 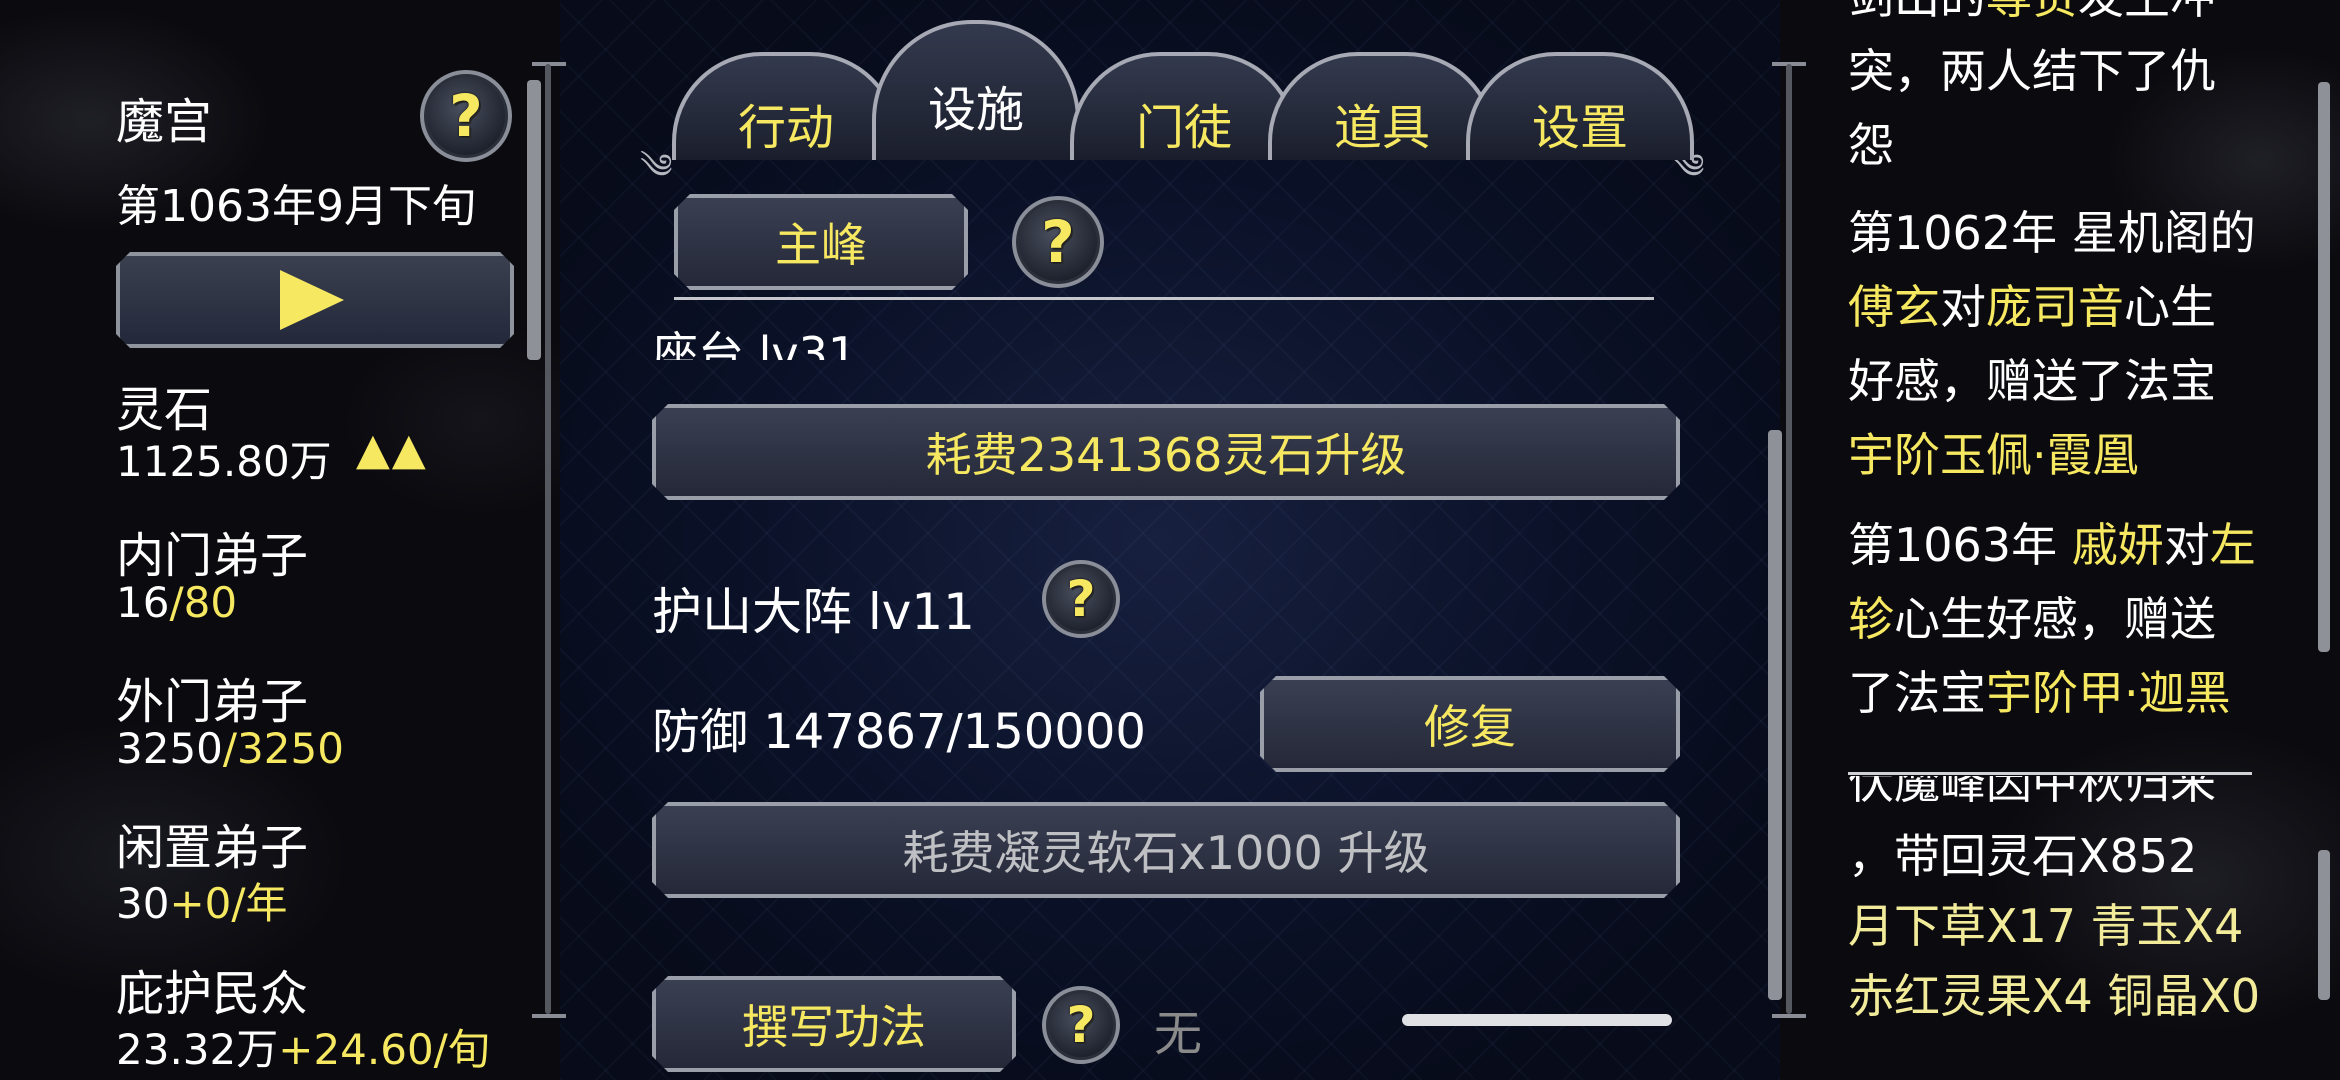 What do you see at coordinates (2324, 367) in the screenshot?
I see `log-upper-scrollbar` at bounding box center [2324, 367].